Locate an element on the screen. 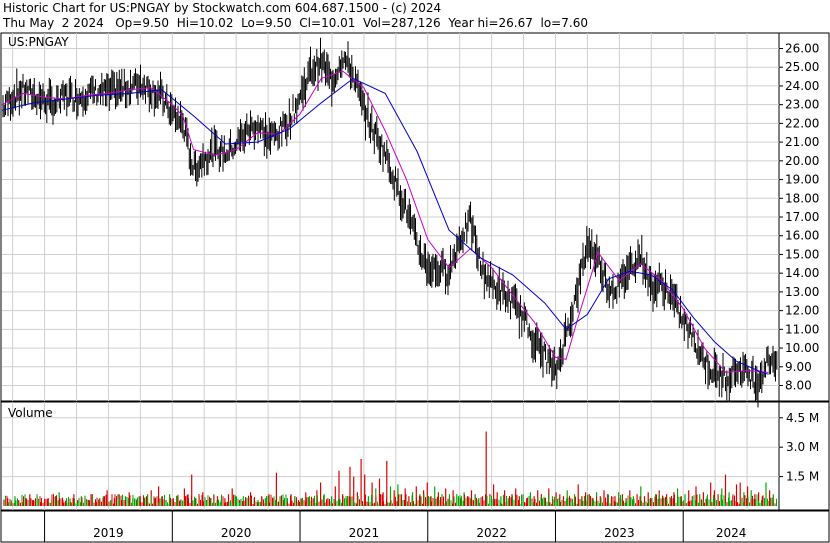 The height and width of the screenshot is (543, 830). x-tick-label: 2024 is located at coordinates (731, 533).